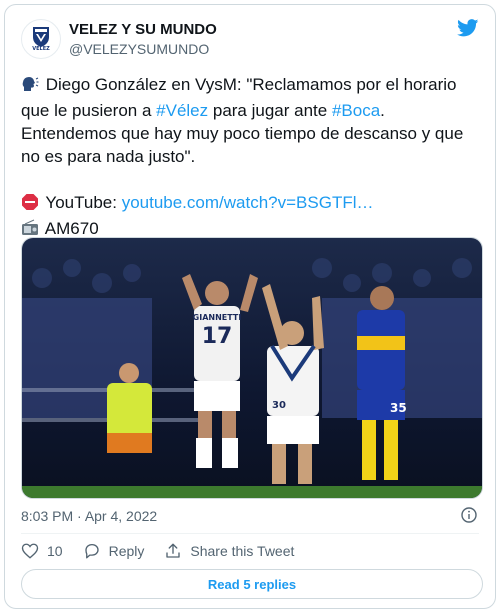 The image size is (500, 613). Describe the element at coordinates (217, 336) in the screenshot. I see `player1-number-label: 17` at that location.